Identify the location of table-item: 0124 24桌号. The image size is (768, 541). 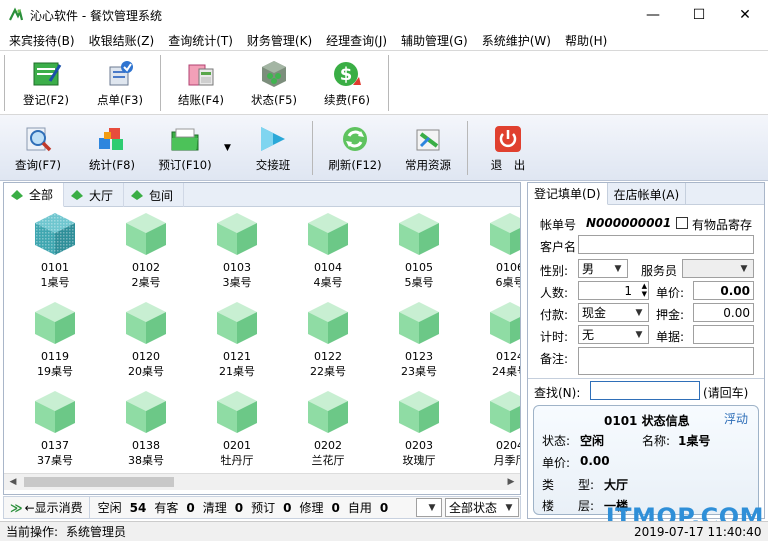
(497, 341).